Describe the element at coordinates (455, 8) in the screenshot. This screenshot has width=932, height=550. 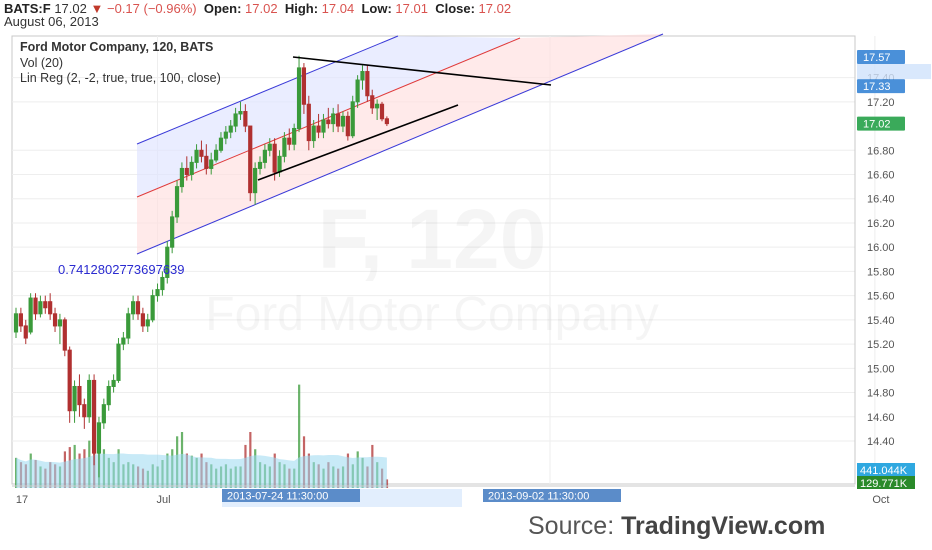
I see `close-label: Close:` at that location.